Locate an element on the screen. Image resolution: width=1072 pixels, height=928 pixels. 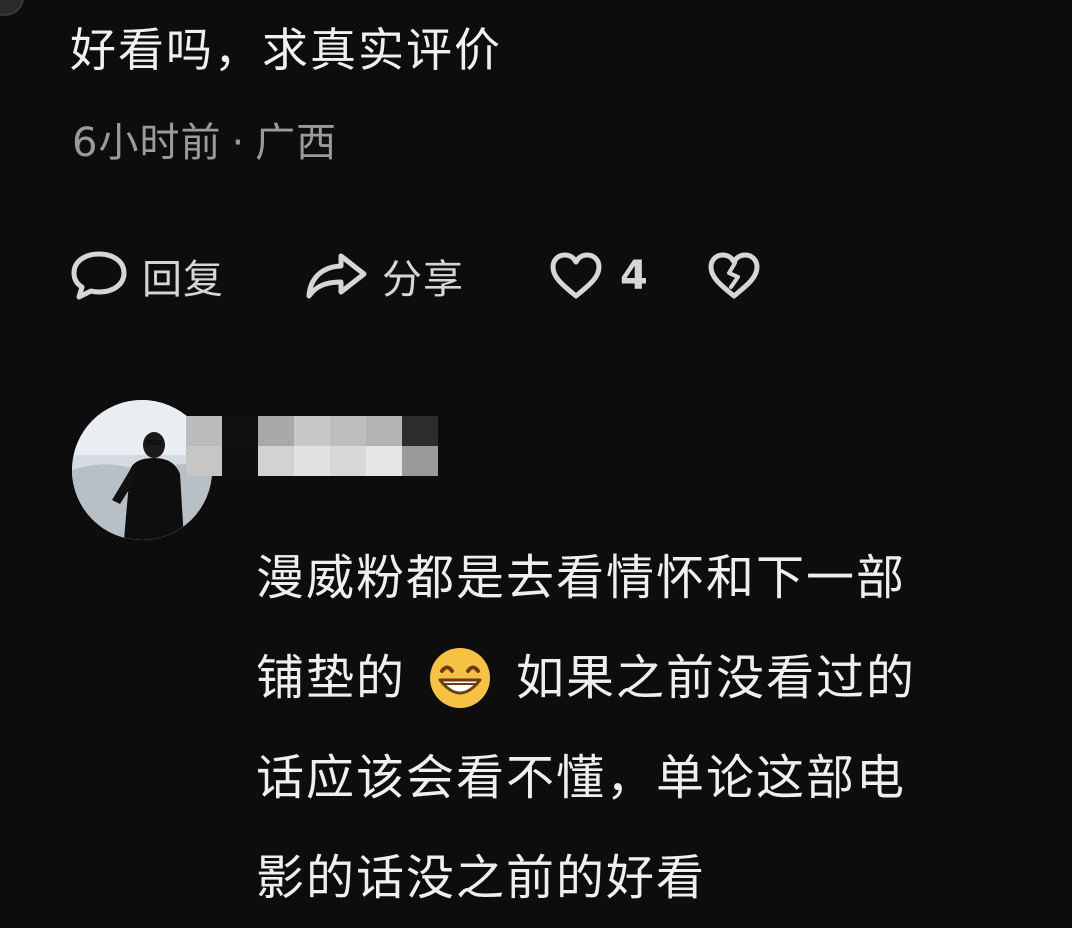
broken-heart-icon is located at coordinates (734, 275).